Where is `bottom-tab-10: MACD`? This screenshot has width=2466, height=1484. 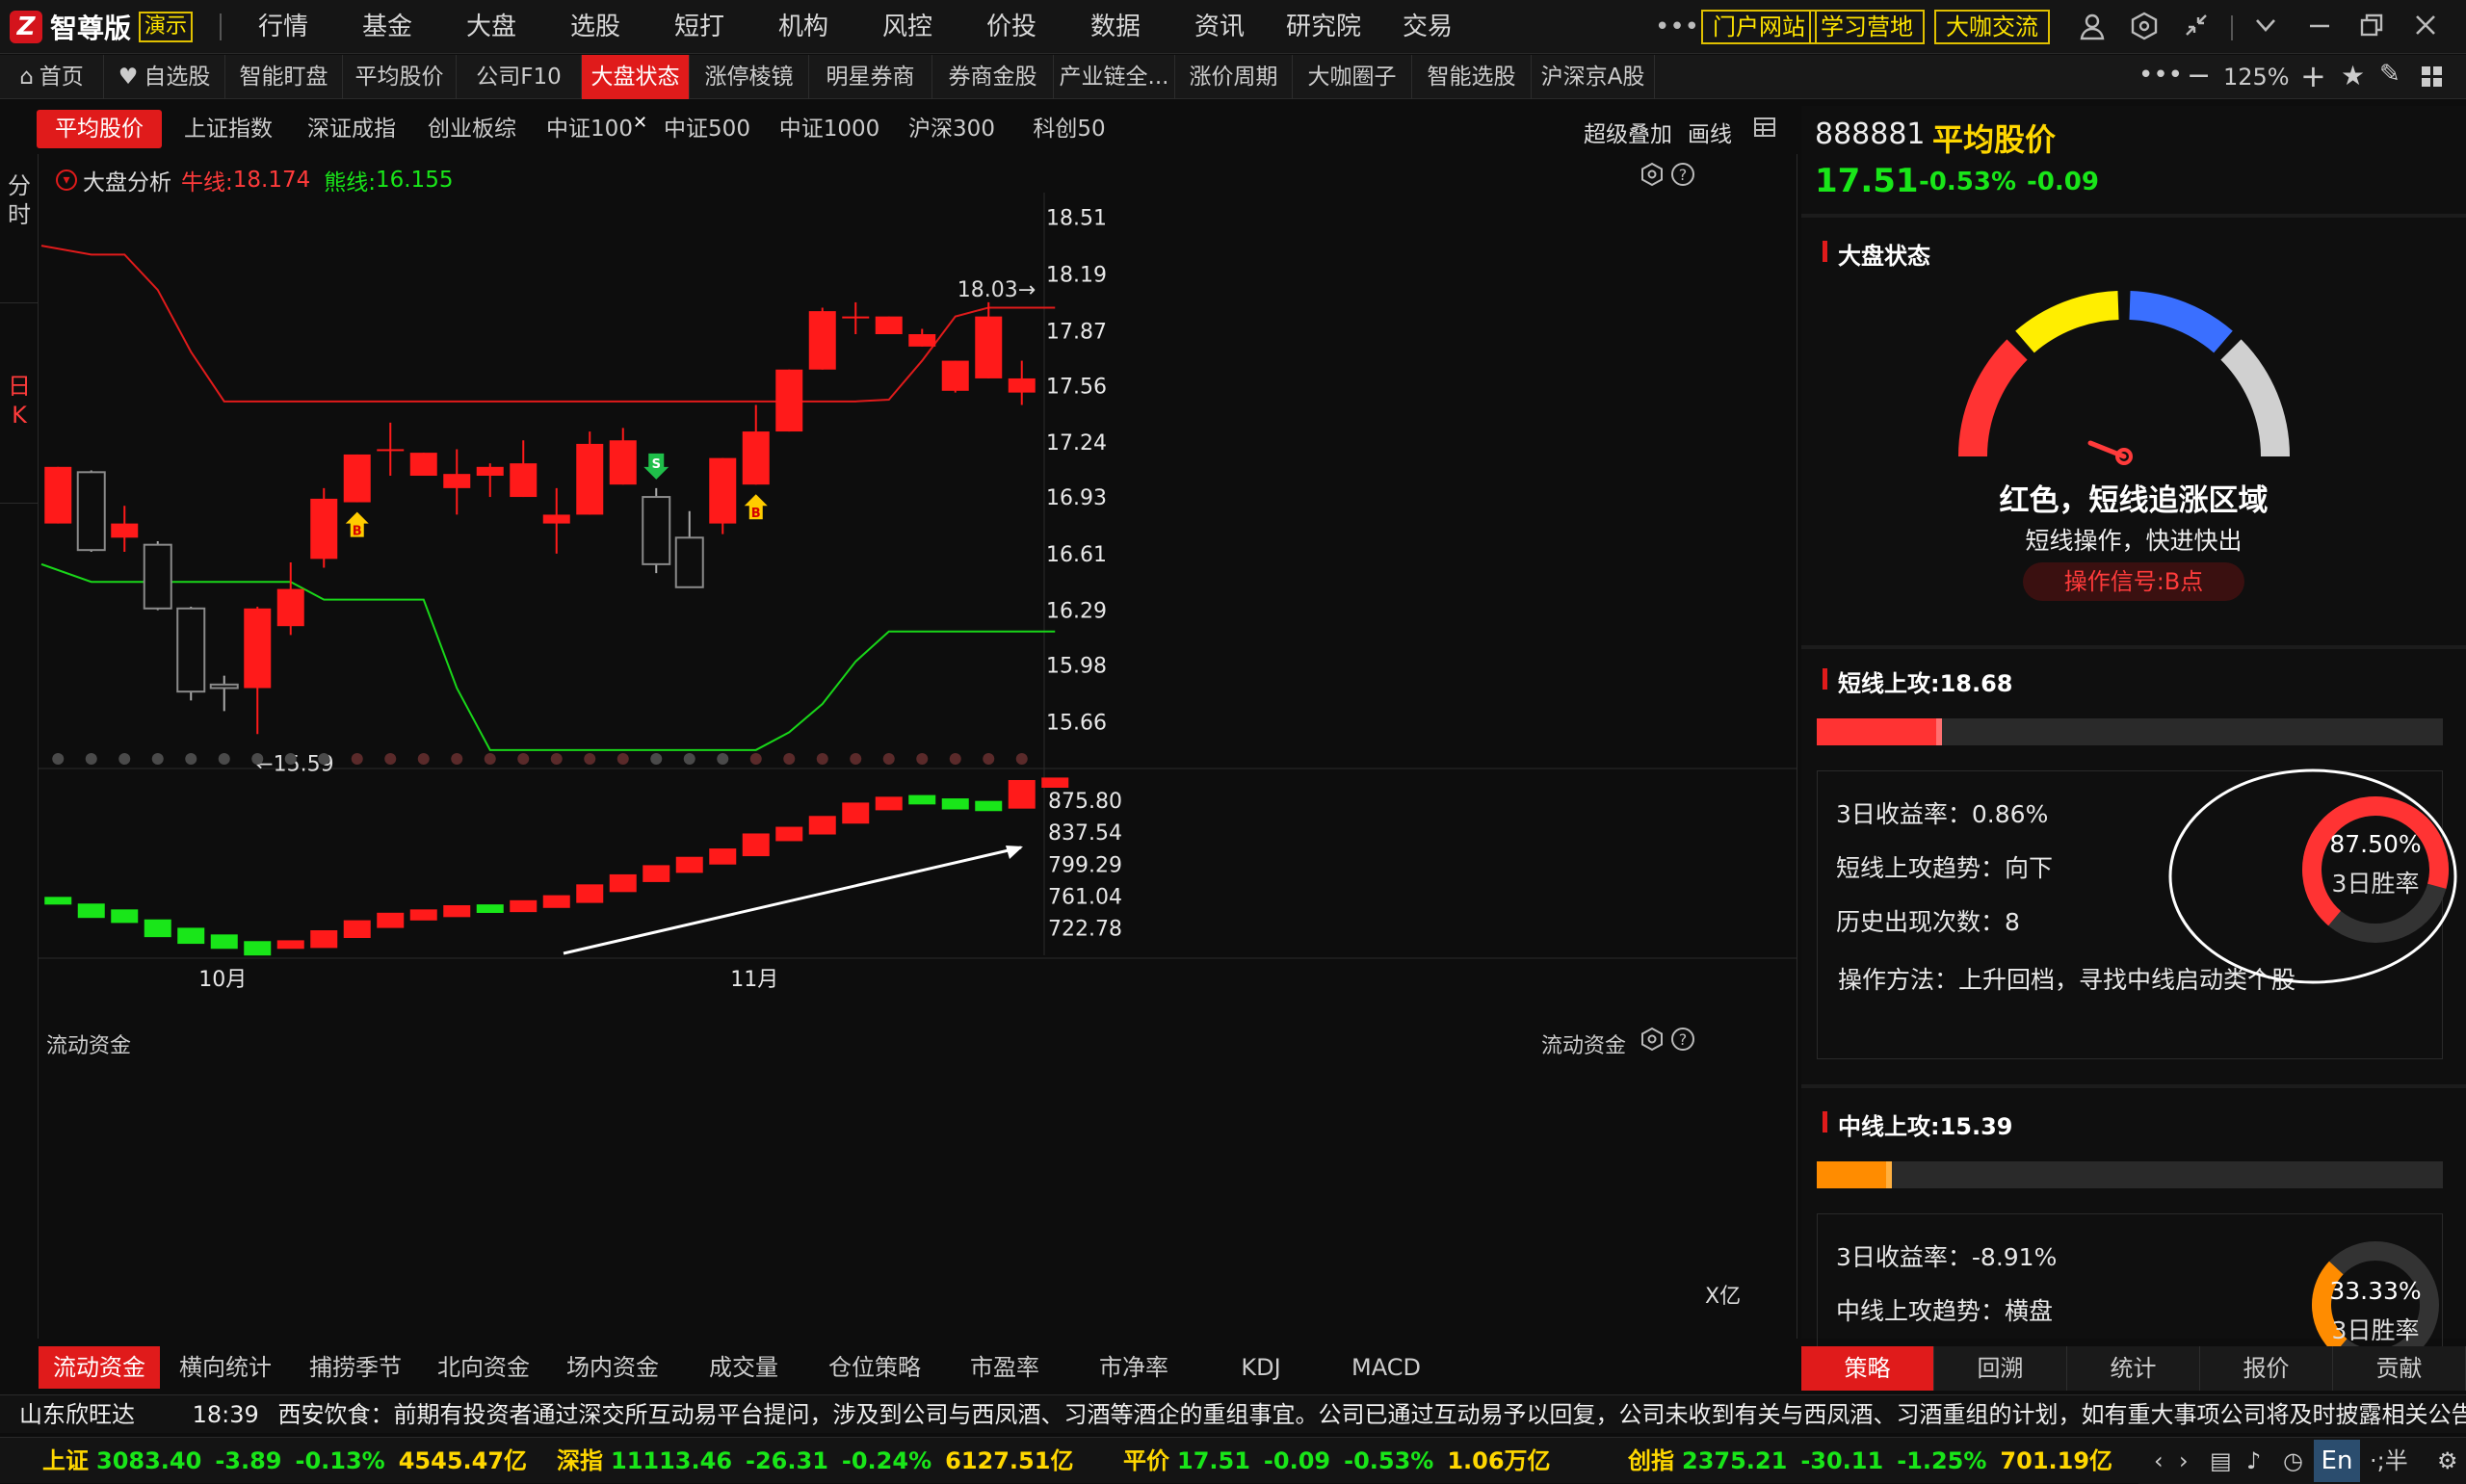 bottom-tab-10: MACD is located at coordinates (1386, 1367).